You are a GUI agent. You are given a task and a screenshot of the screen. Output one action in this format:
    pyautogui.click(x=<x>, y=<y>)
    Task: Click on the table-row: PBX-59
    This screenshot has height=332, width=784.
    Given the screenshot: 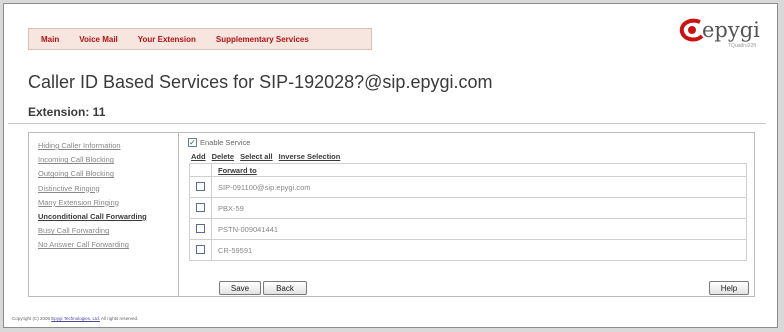 What is the action you would take?
    pyautogui.click(x=468, y=208)
    